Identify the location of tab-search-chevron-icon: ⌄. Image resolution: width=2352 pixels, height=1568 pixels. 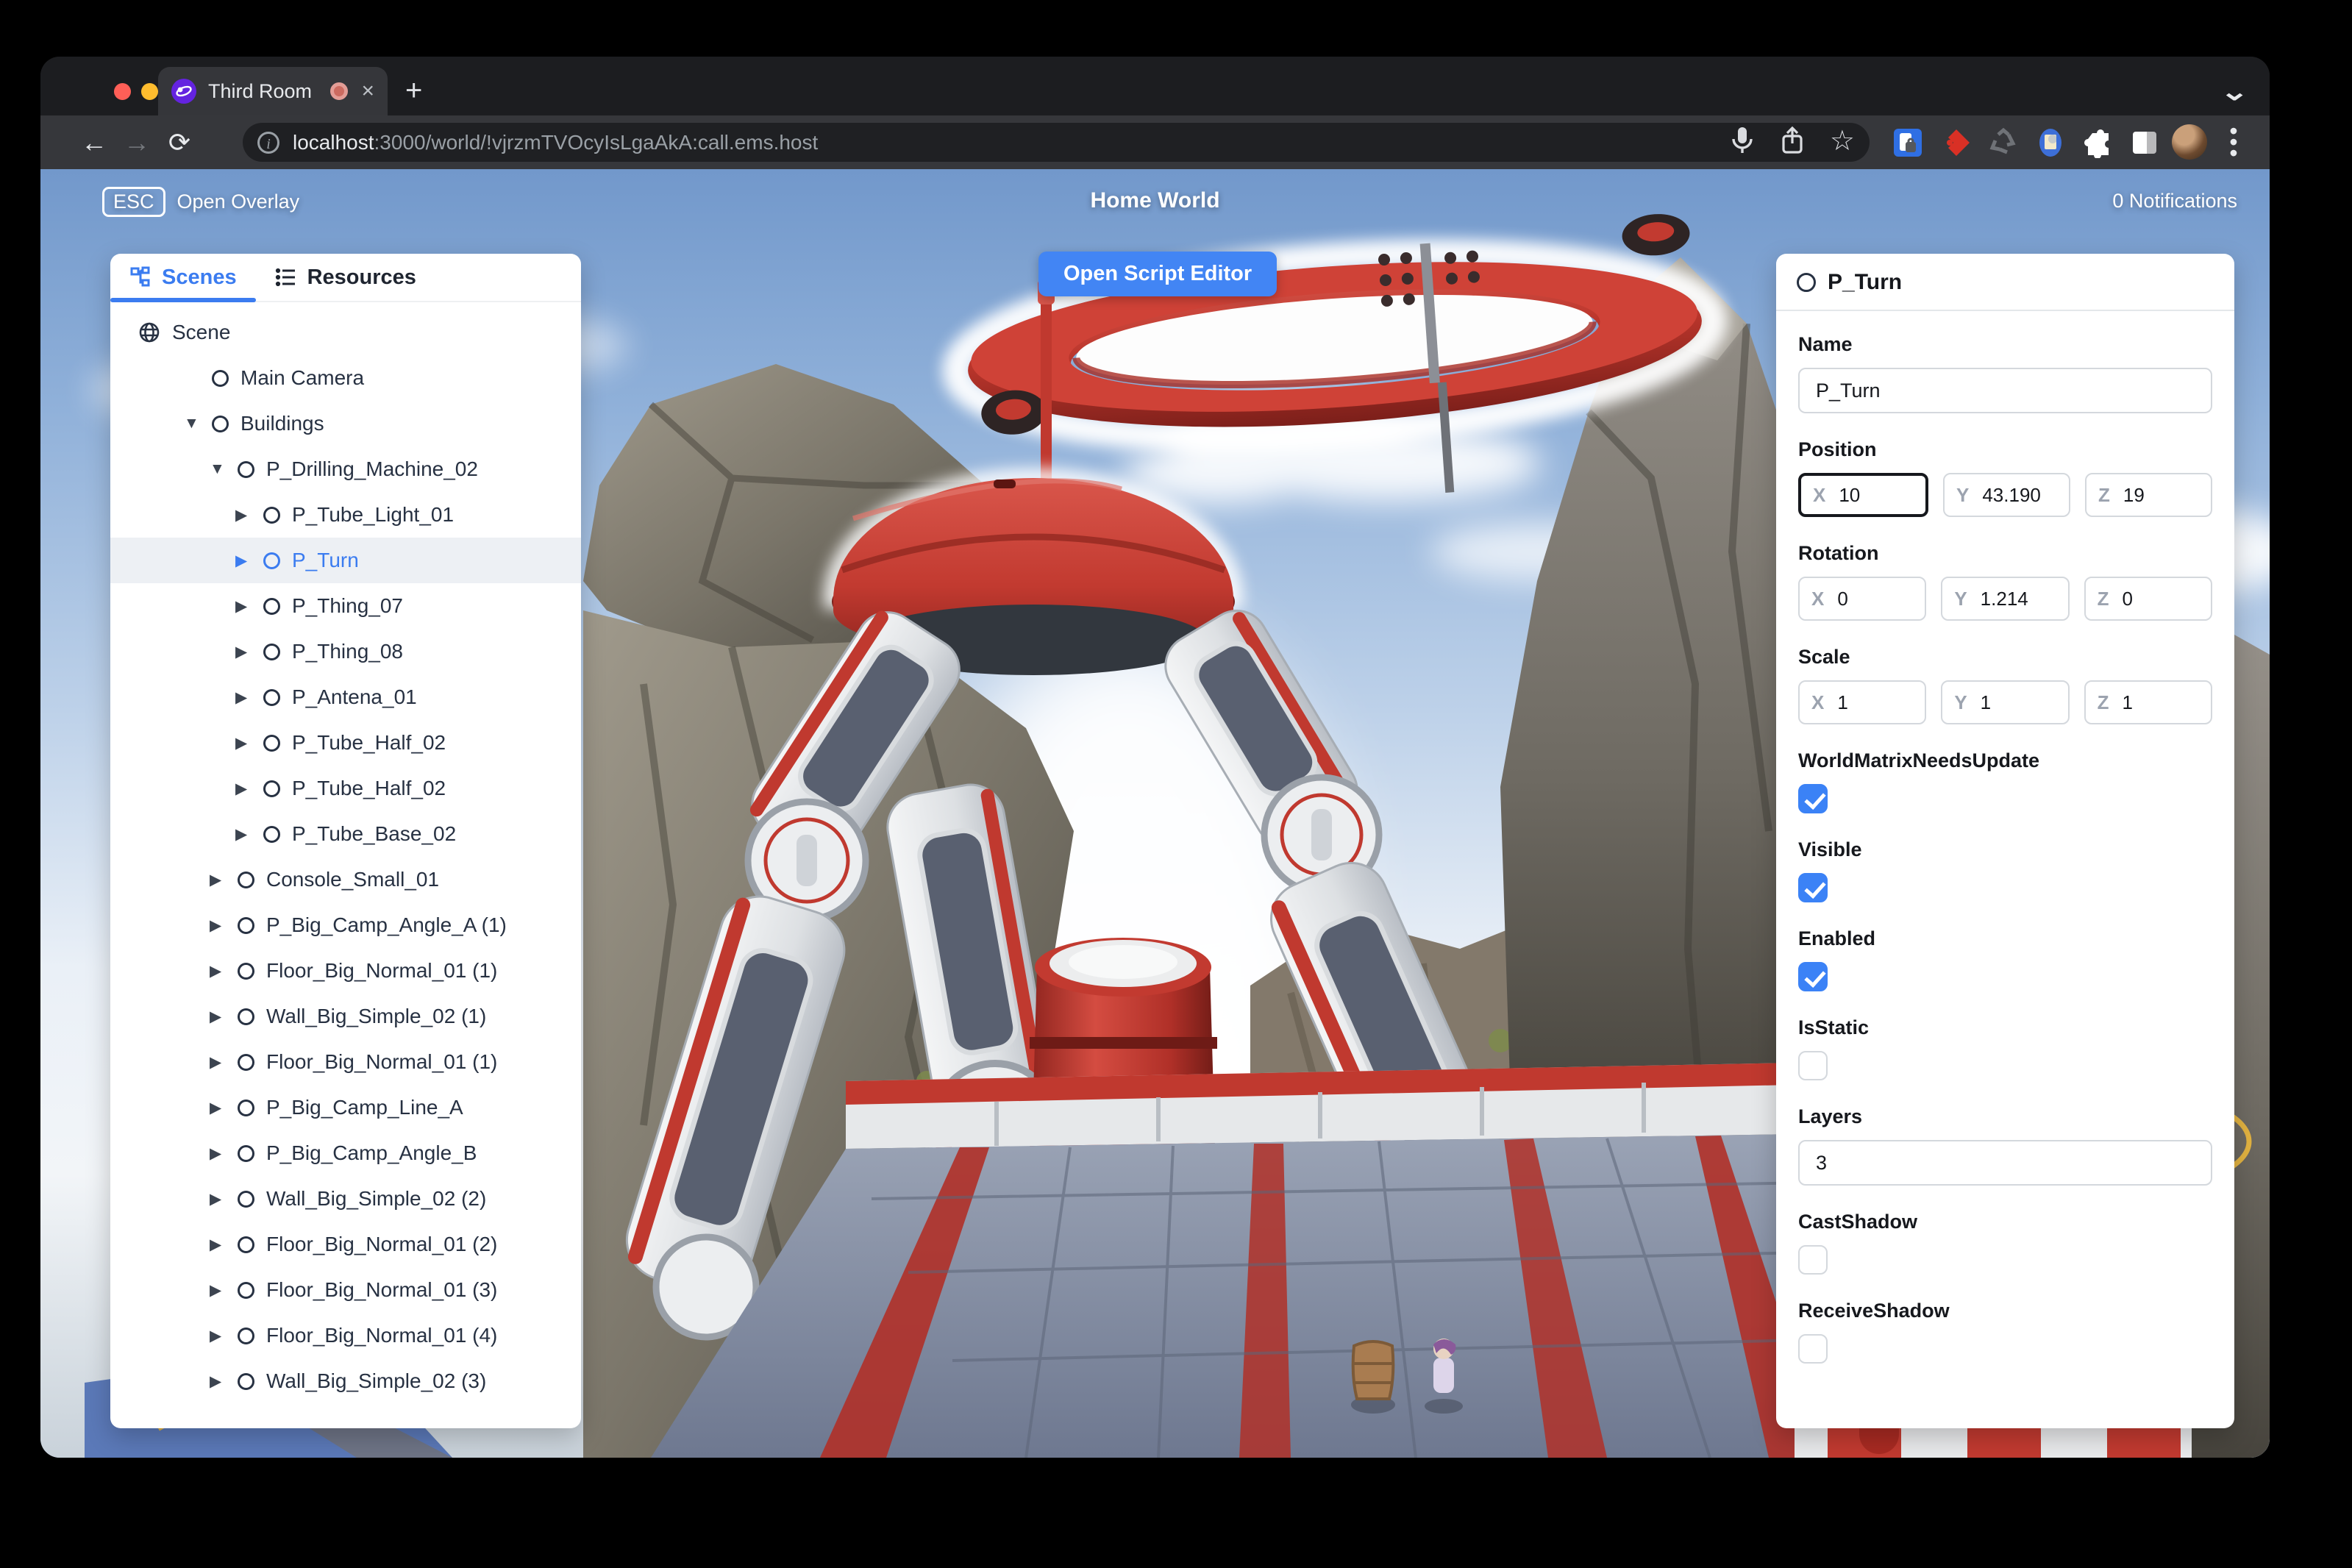
(2234, 92).